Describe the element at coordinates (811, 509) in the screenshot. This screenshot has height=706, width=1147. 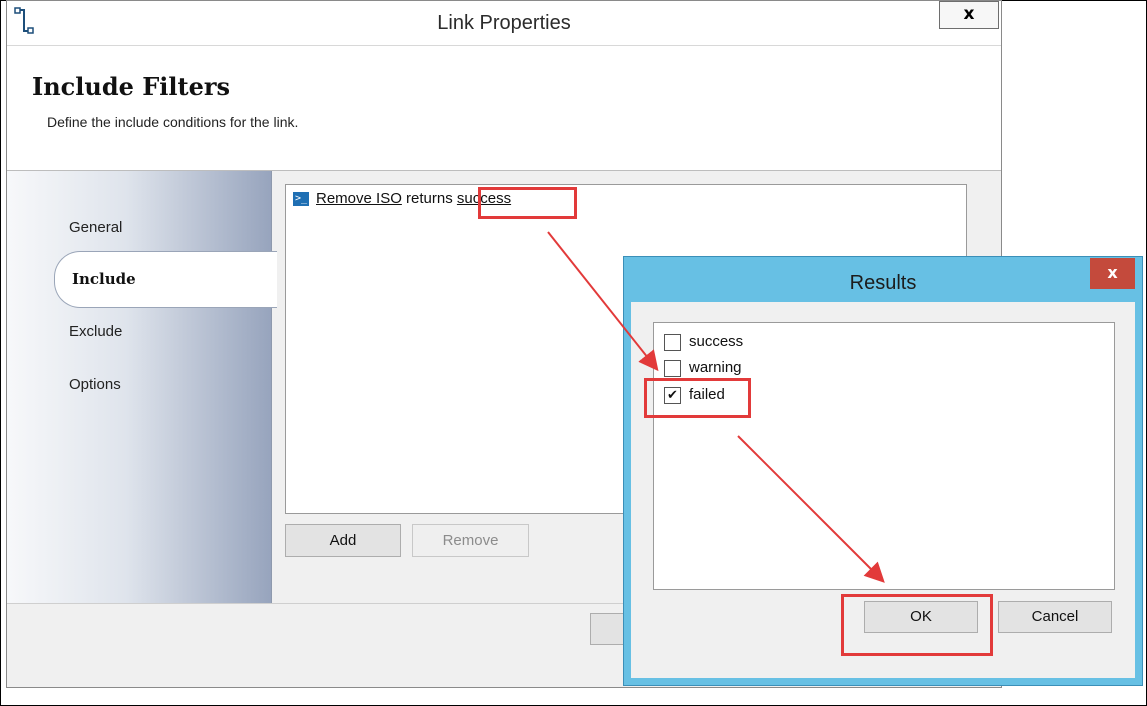
I see `arrow-failed-to-ok` at that location.